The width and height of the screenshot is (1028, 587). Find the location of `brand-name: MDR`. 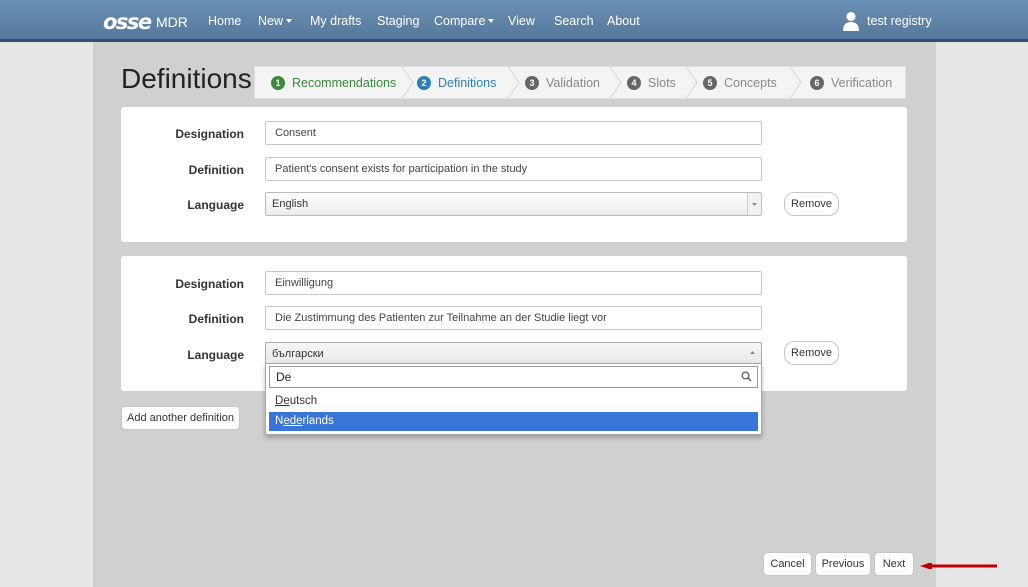

brand-name: MDR is located at coordinates (172, 22).